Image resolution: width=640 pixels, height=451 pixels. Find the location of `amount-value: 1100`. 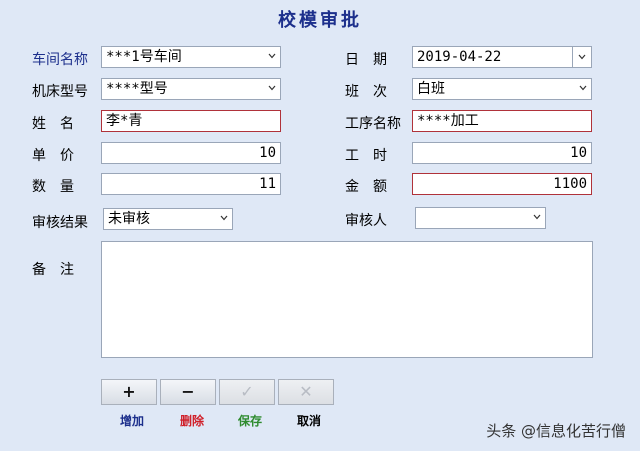

amount-value: 1100 is located at coordinates (570, 184).